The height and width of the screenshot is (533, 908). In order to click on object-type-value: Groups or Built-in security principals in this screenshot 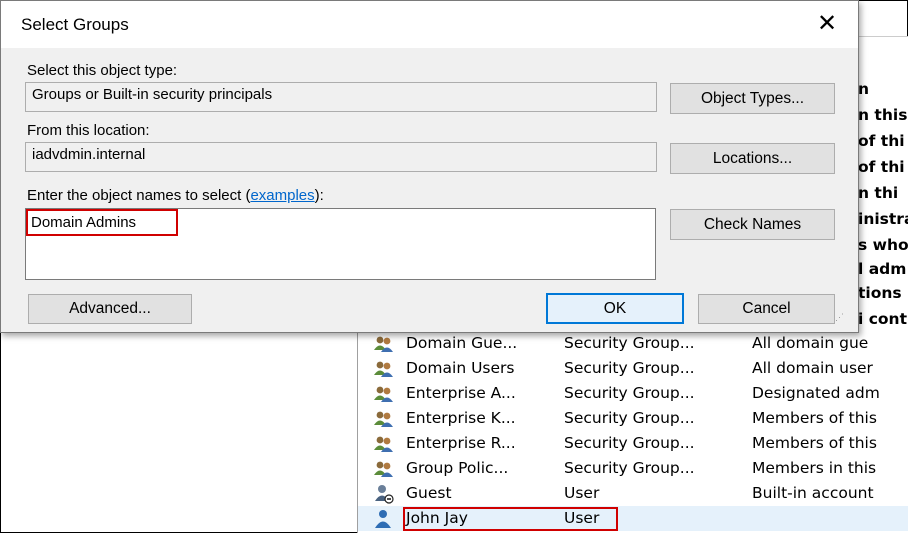, I will do `click(152, 94)`.